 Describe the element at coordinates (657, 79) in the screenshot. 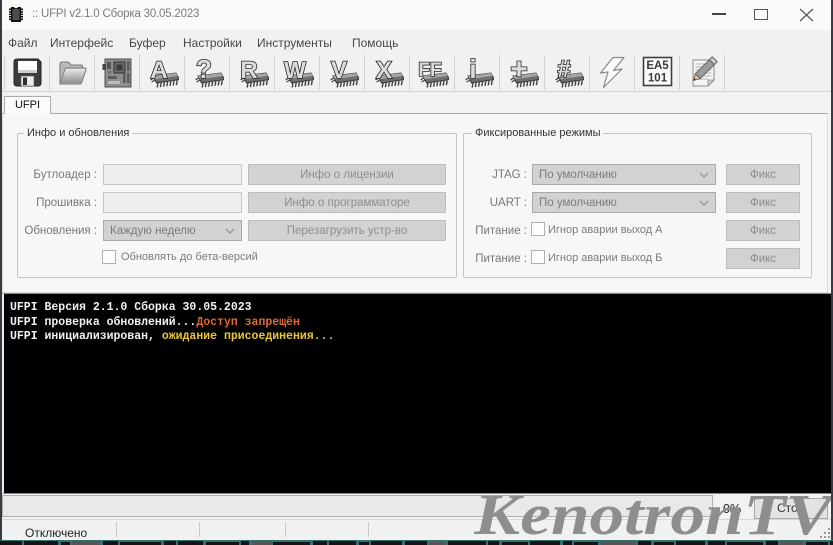

I see `svg-text: 101` at that location.